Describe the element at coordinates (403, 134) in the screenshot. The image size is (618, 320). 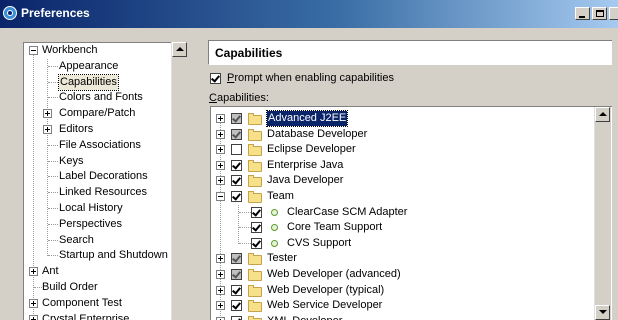
I see `capability-item-database-developer: Database Developer` at that location.